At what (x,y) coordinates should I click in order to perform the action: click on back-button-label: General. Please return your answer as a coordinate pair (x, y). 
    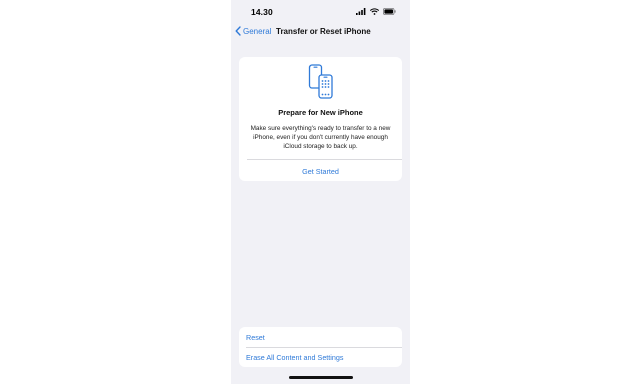
    Looking at the image, I should click on (257, 31).